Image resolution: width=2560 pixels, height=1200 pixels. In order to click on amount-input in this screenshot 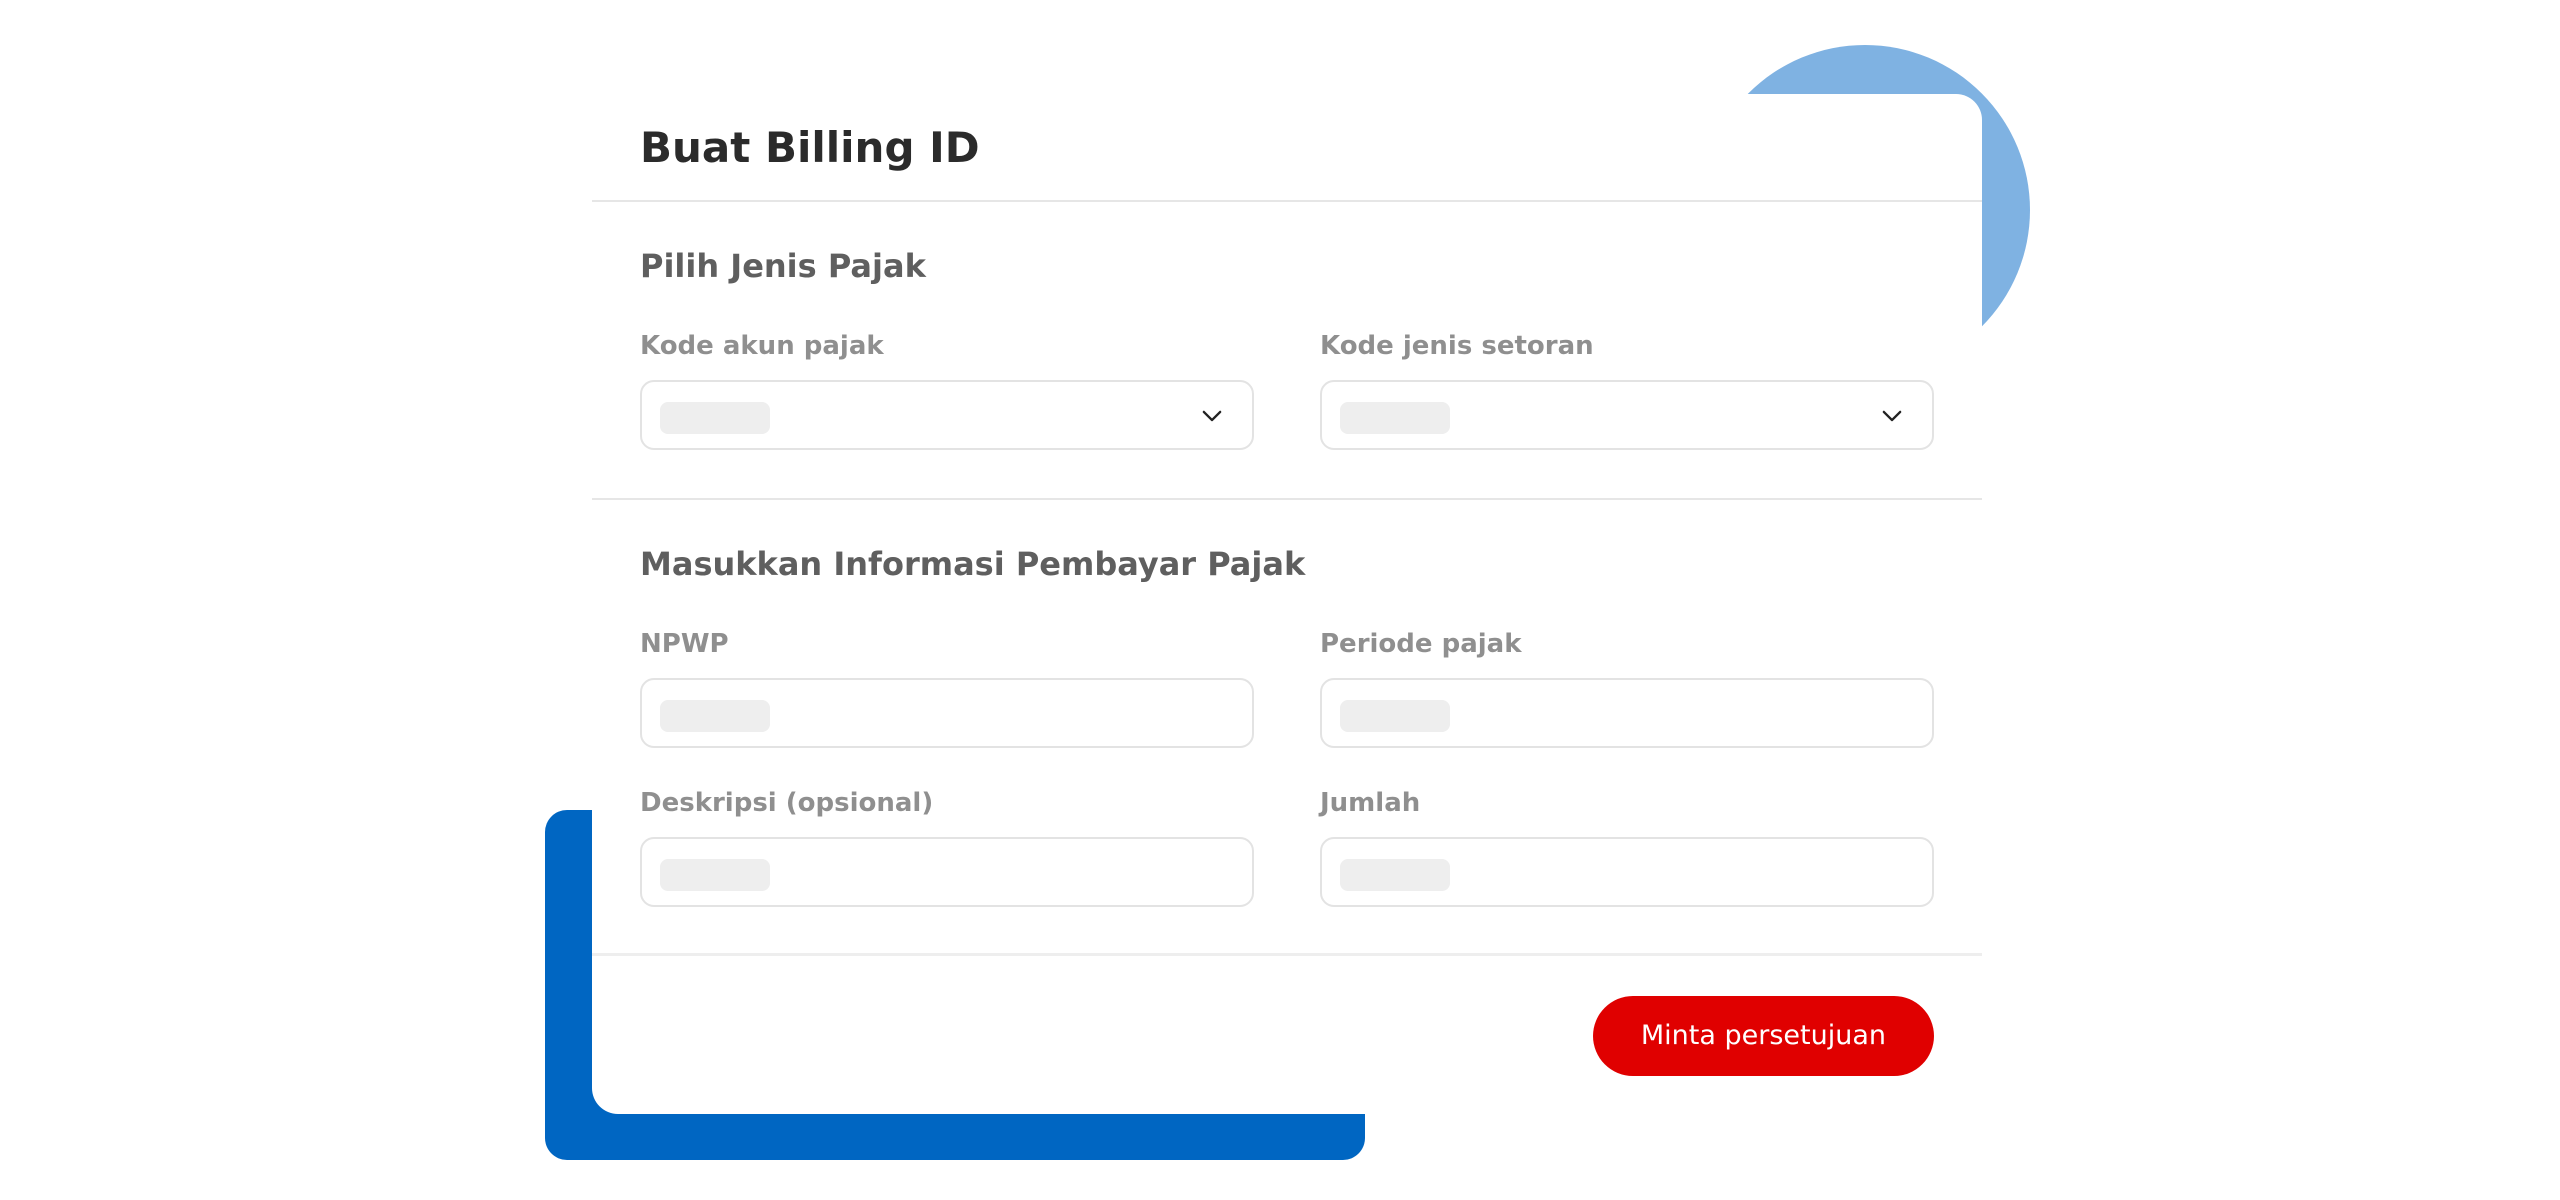, I will do `click(1627, 872)`.